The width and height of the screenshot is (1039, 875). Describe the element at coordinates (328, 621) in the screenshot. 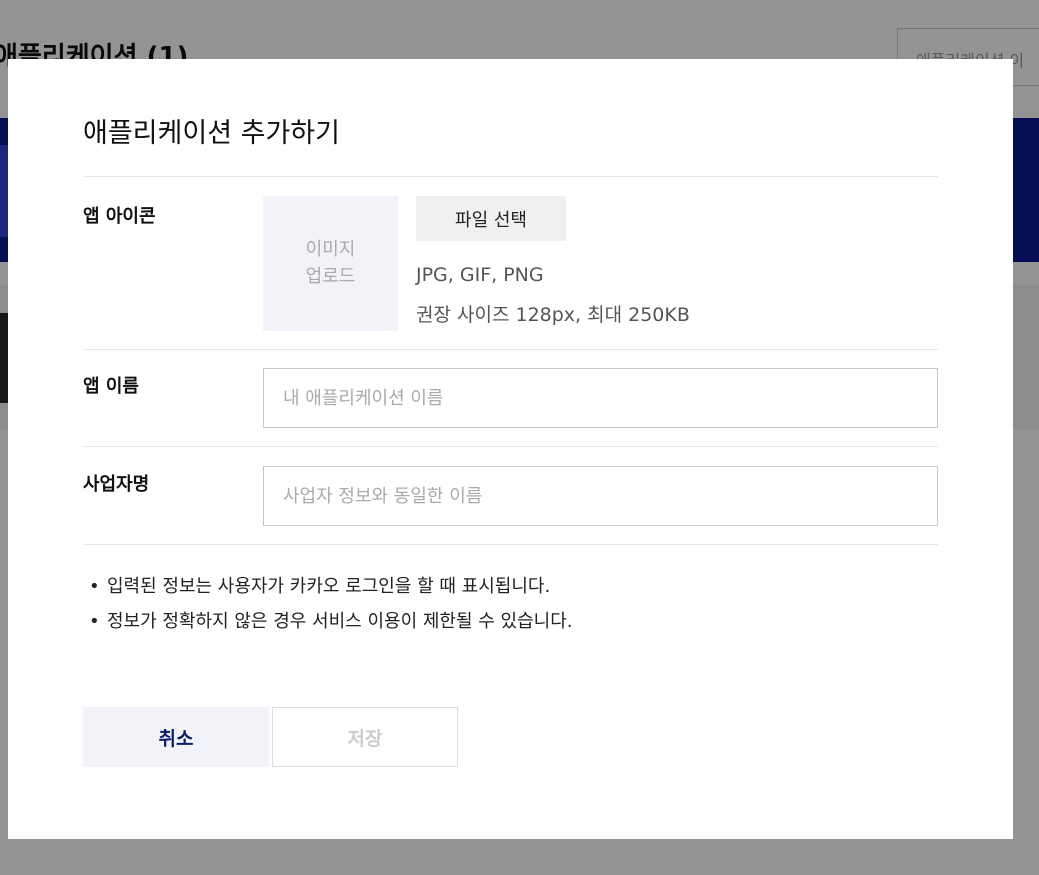

I see `notice-item: 정보가 정확하지 않은 경우 서비스 이용이 제한될 수 있습니다.` at that location.